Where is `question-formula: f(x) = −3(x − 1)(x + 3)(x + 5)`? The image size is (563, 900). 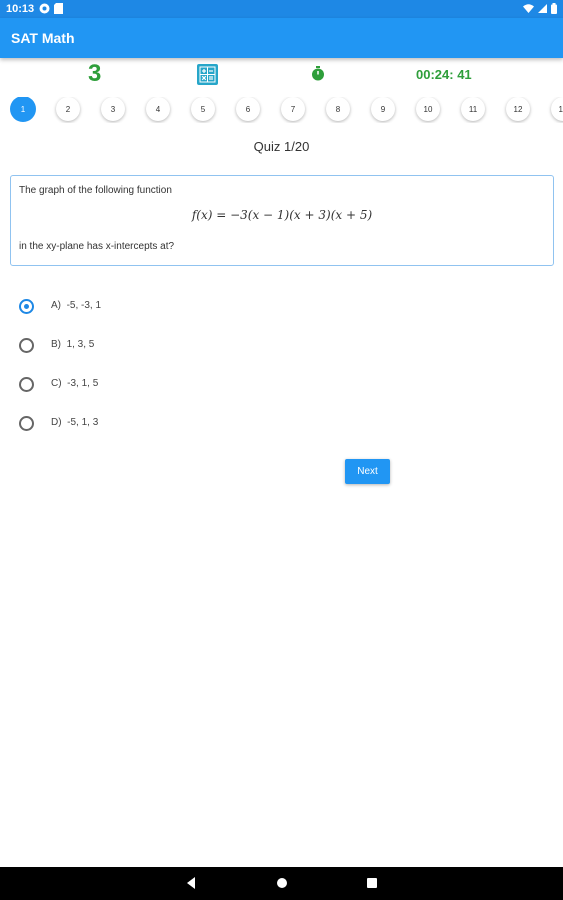 question-formula: f(x) = −3(x − 1)(x + 3)(x + 5) is located at coordinates (282, 215).